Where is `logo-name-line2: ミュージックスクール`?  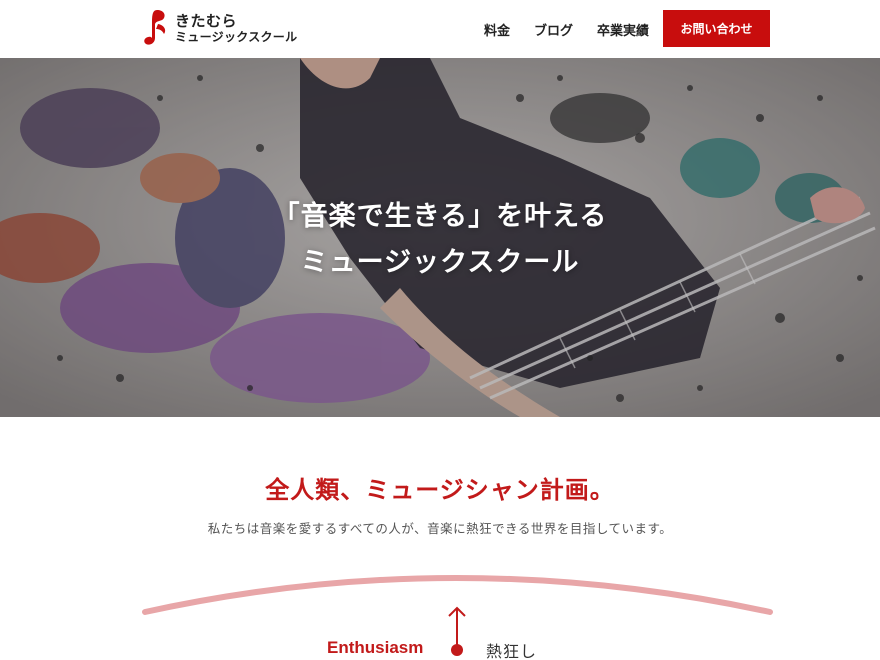 logo-name-line2: ミュージックスクール is located at coordinates (236, 36).